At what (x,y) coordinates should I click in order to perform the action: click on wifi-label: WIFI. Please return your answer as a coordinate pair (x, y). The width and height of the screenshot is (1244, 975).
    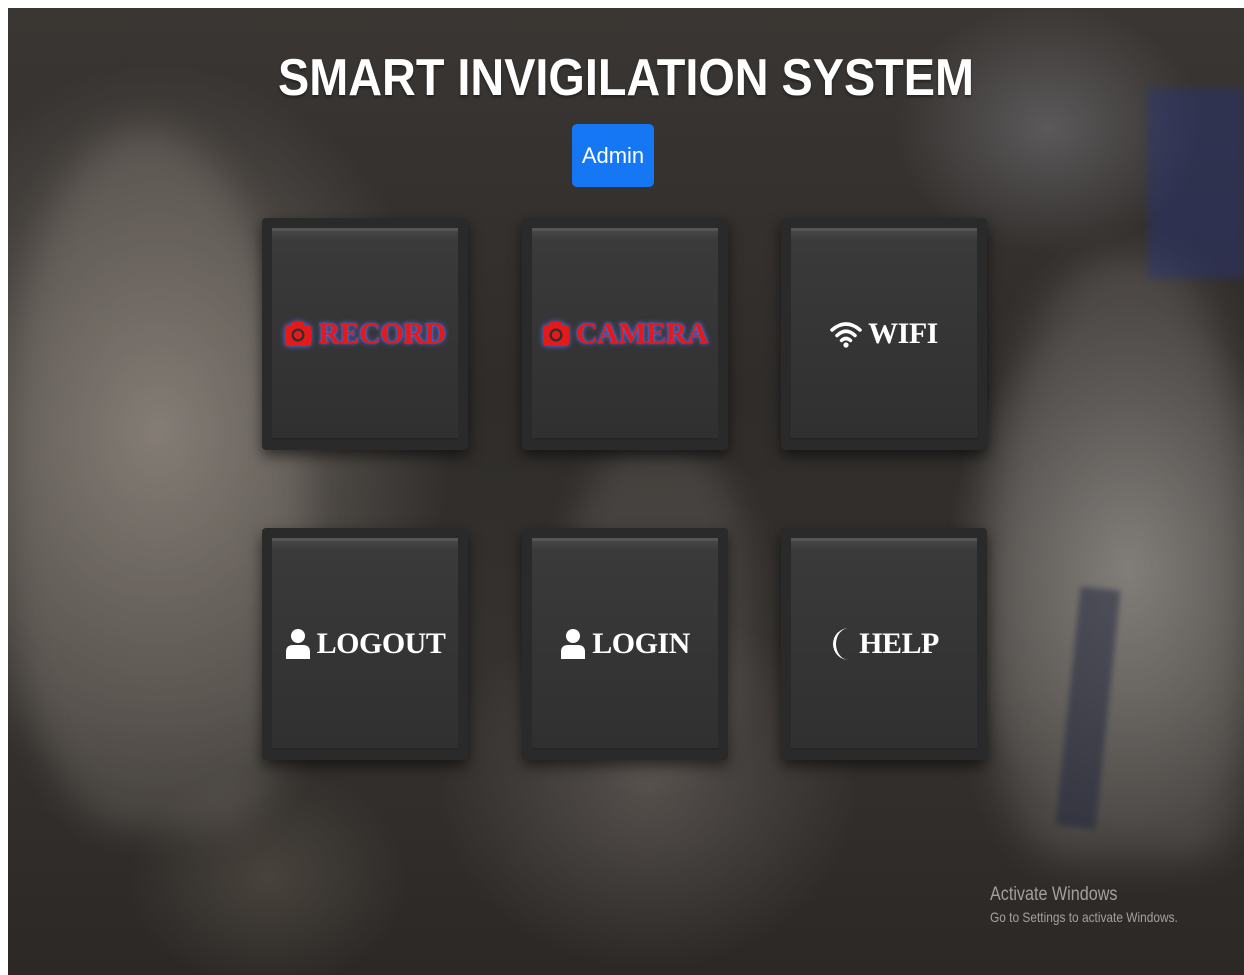
    Looking at the image, I should click on (903, 333).